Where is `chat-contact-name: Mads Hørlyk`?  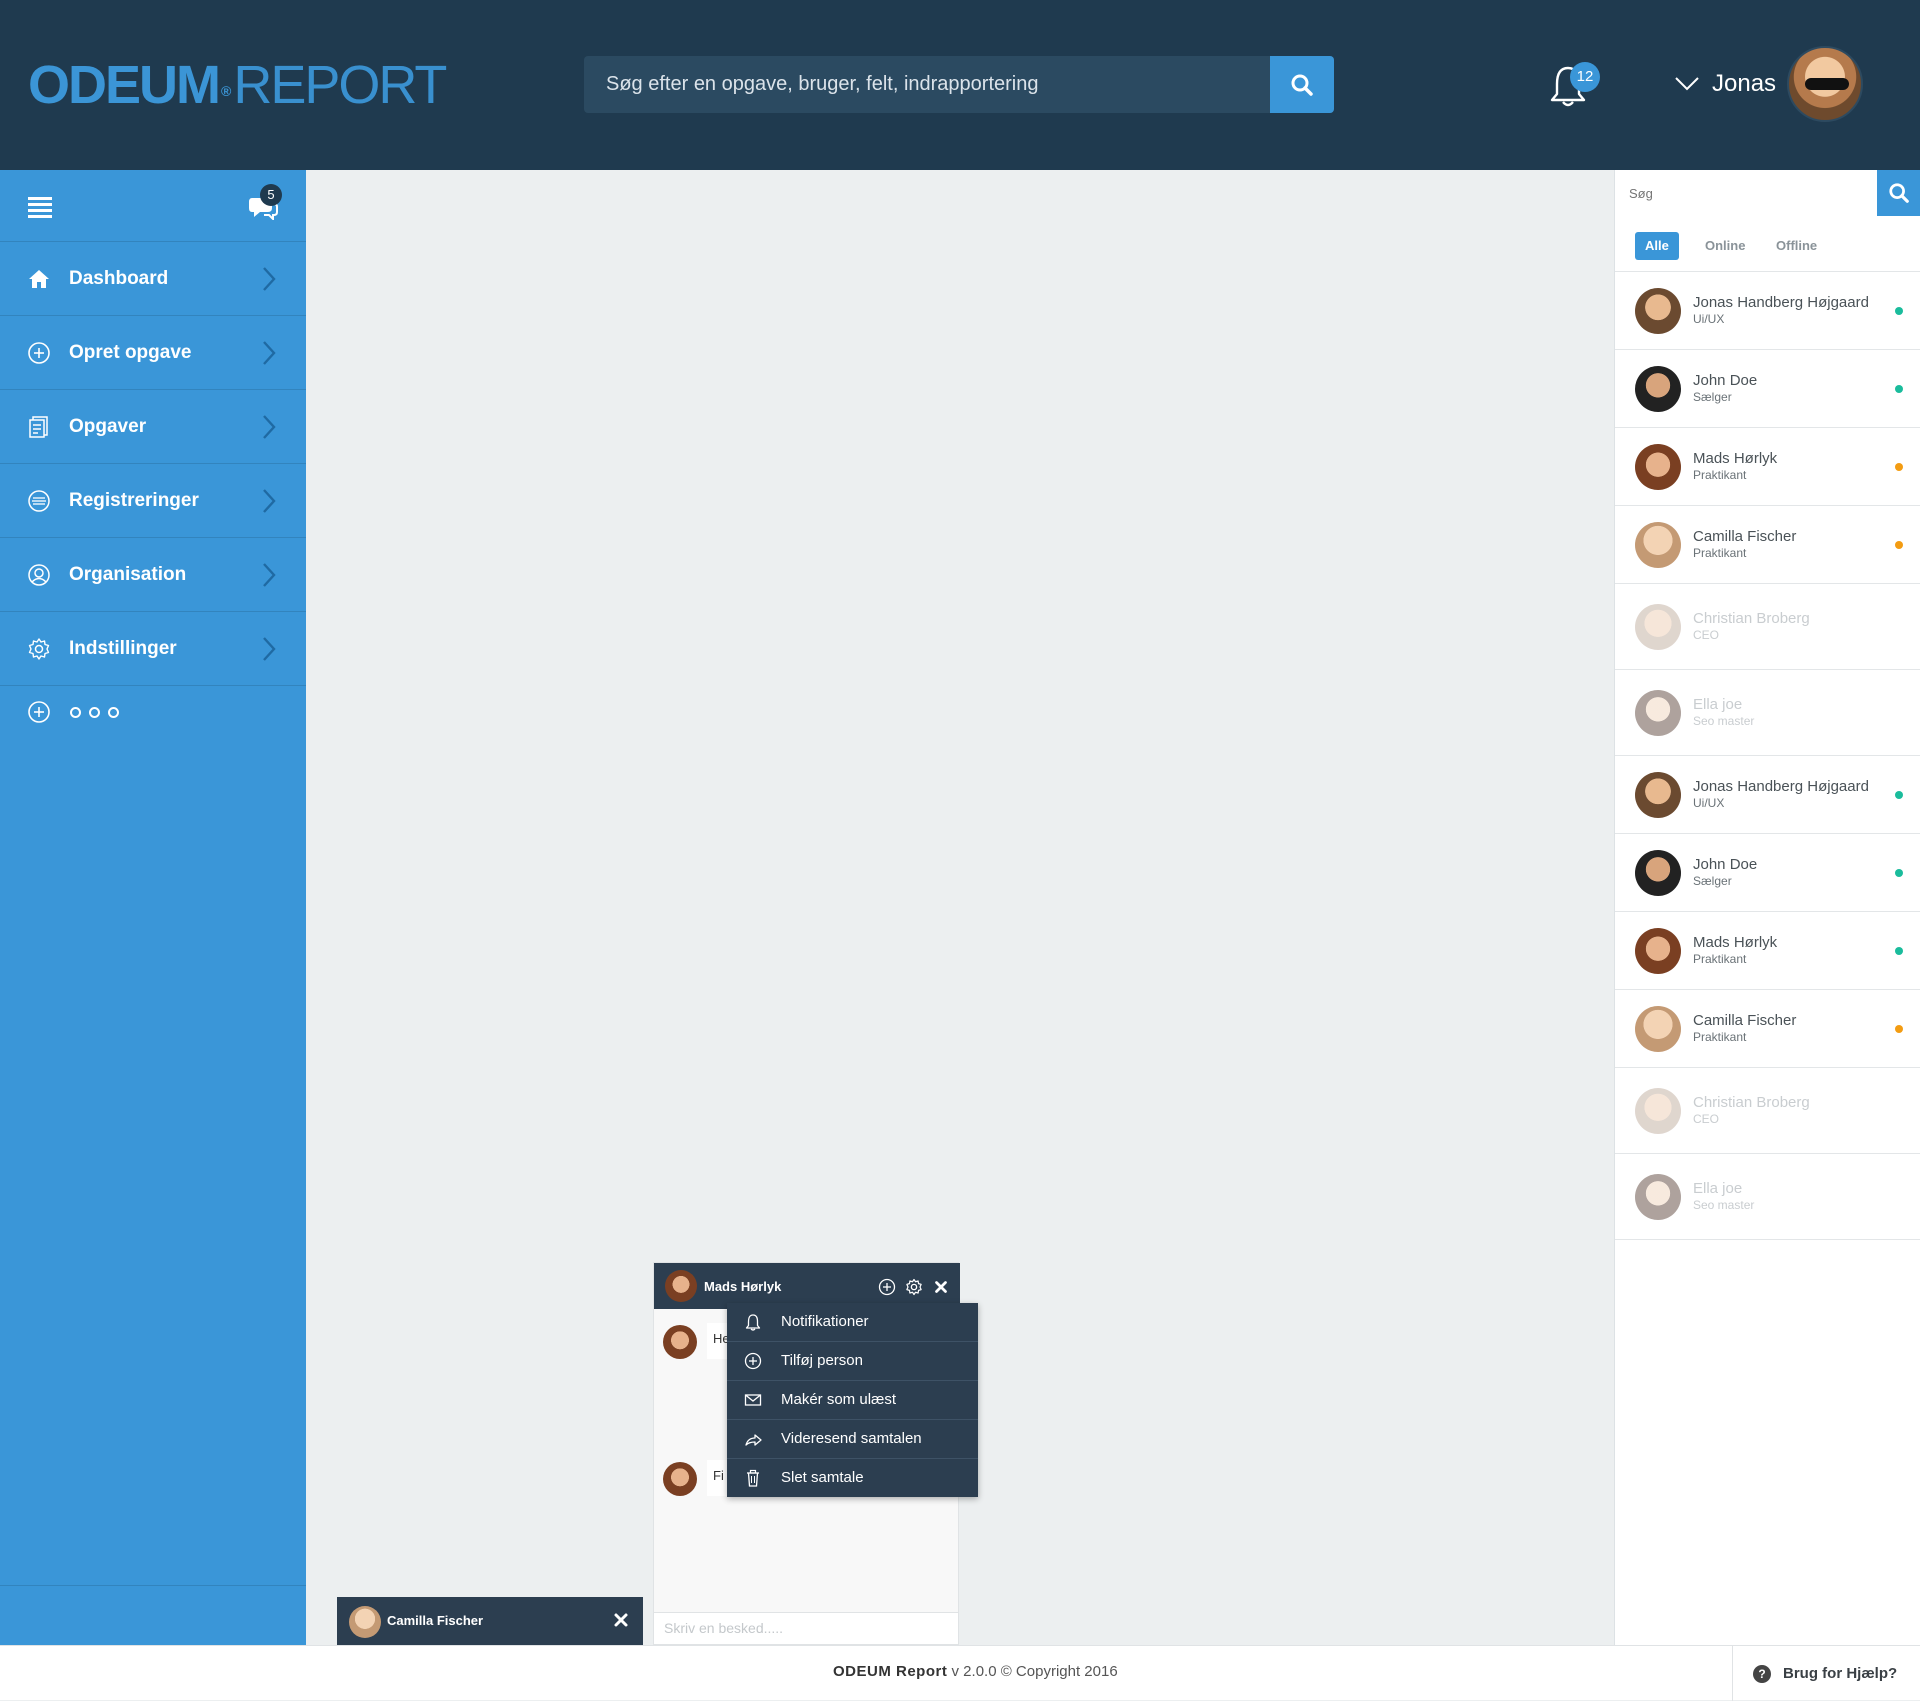
chat-contact-name: Mads Hørlyk is located at coordinates (743, 1286).